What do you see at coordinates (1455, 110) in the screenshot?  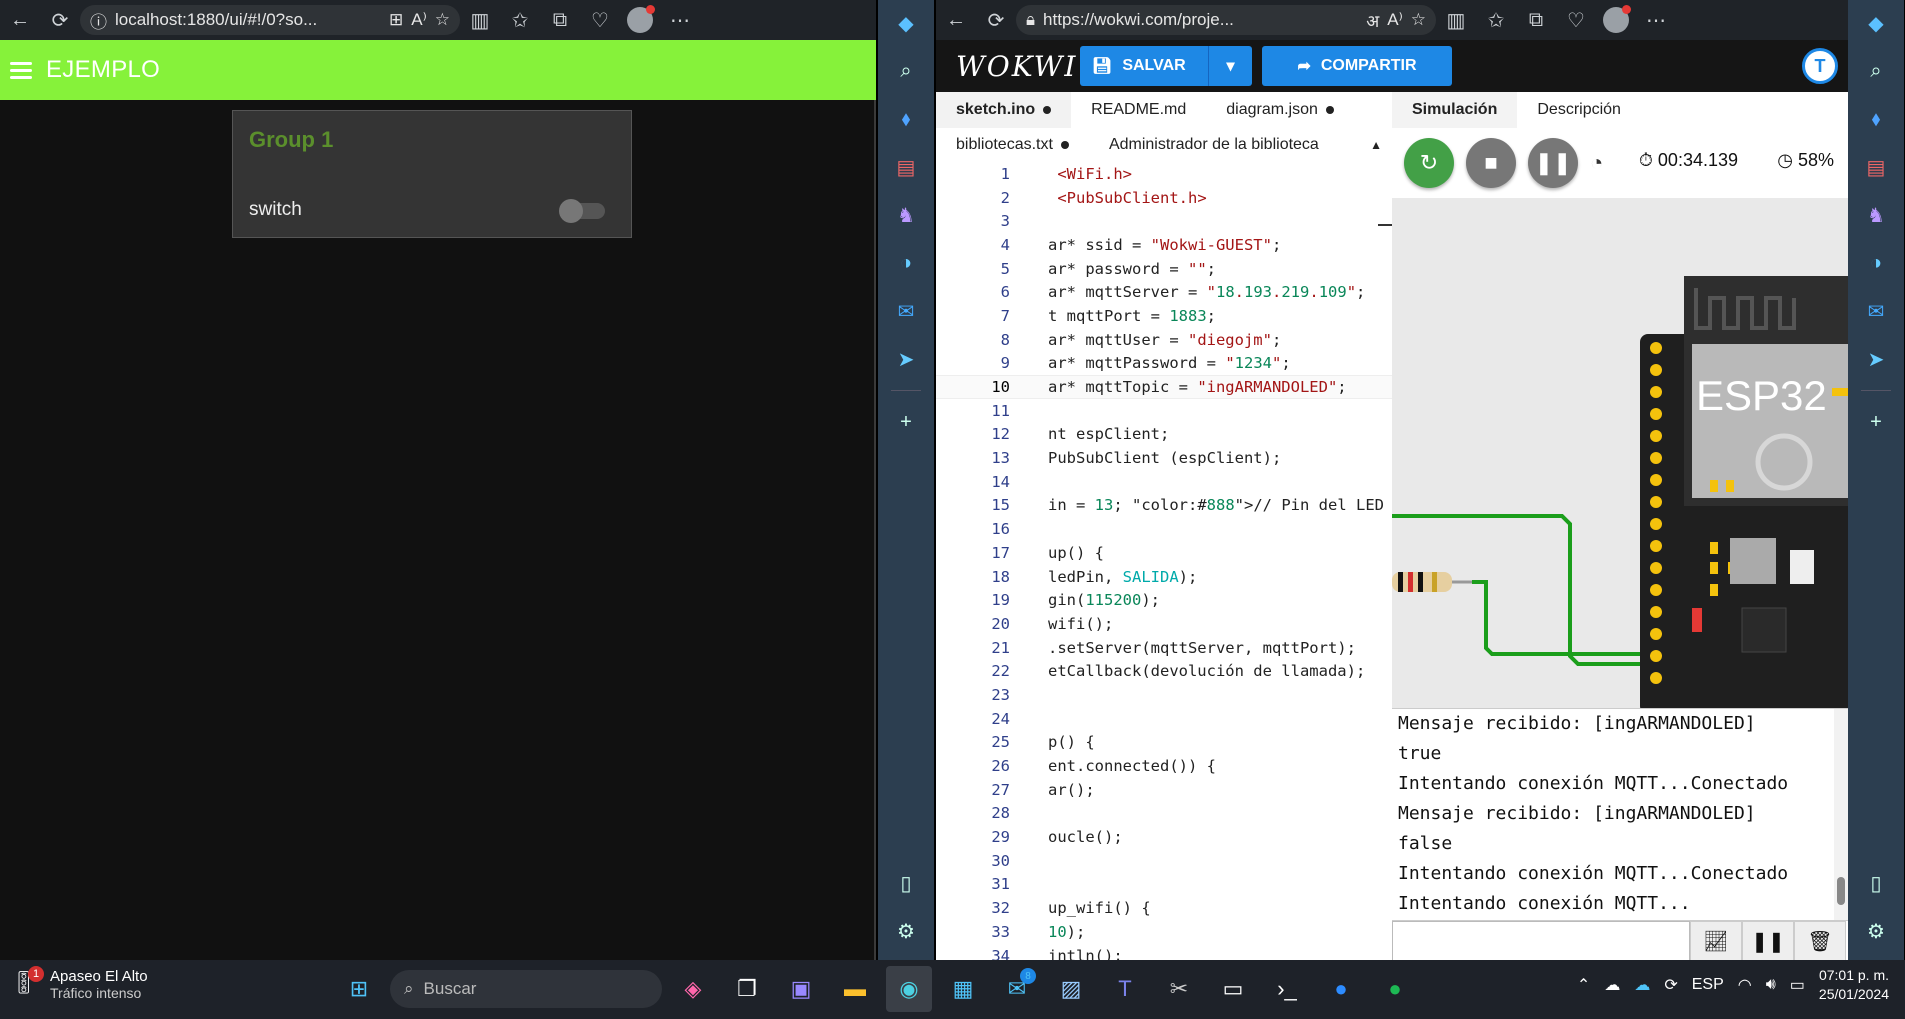 I see `tab-simulation: Simulación` at bounding box center [1455, 110].